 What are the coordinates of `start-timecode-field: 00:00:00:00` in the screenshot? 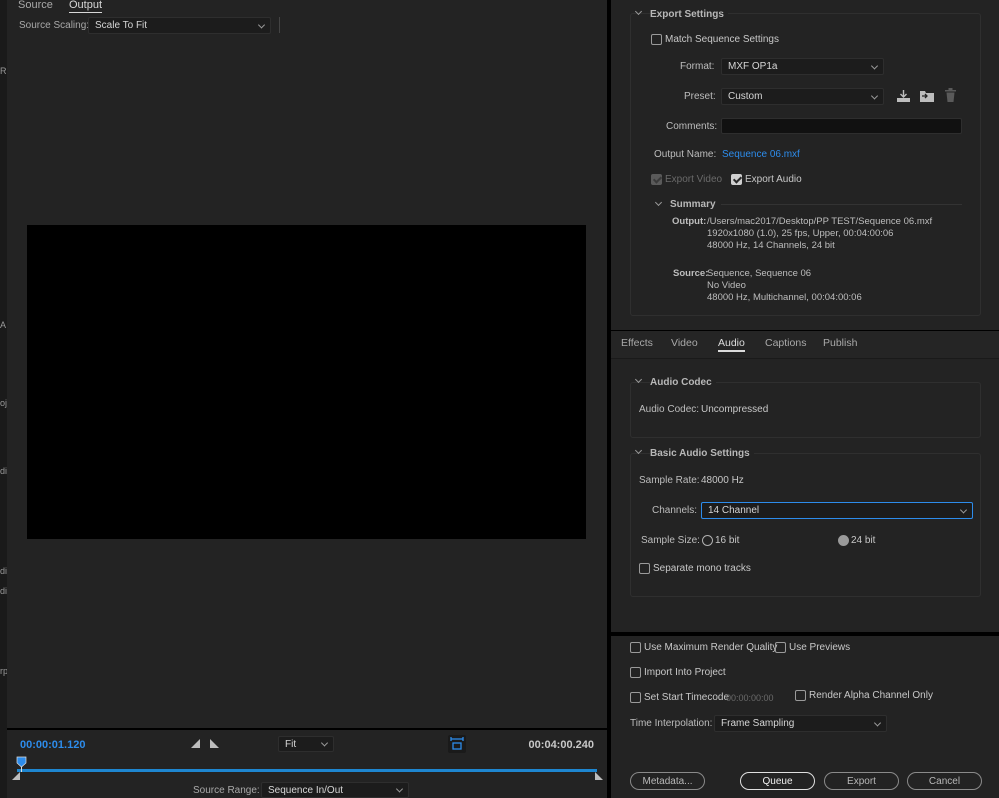 It's located at (750, 698).